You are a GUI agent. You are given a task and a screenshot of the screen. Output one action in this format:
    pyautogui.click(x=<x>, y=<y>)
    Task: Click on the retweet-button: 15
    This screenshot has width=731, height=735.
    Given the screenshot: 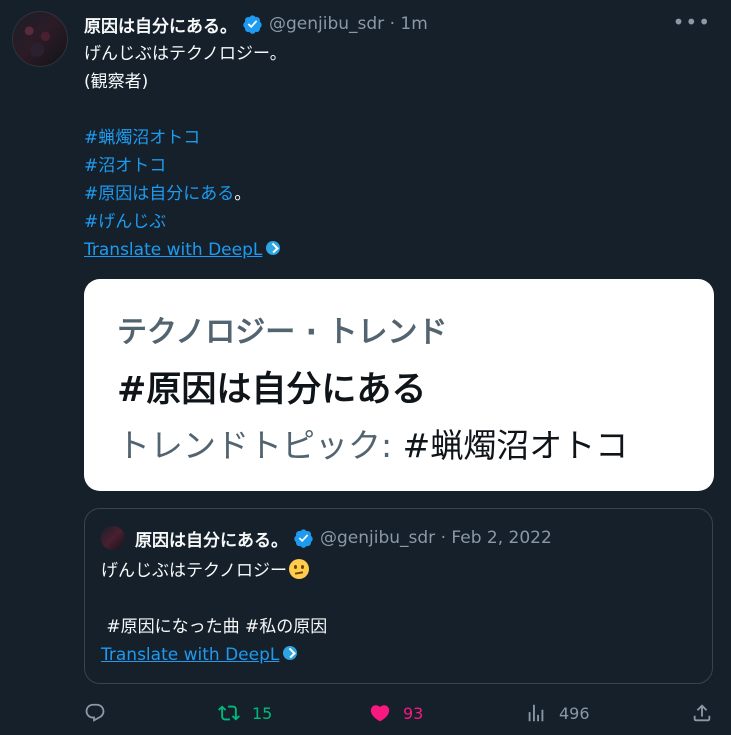 What is the action you would take?
    pyautogui.click(x=245, y=713)
    